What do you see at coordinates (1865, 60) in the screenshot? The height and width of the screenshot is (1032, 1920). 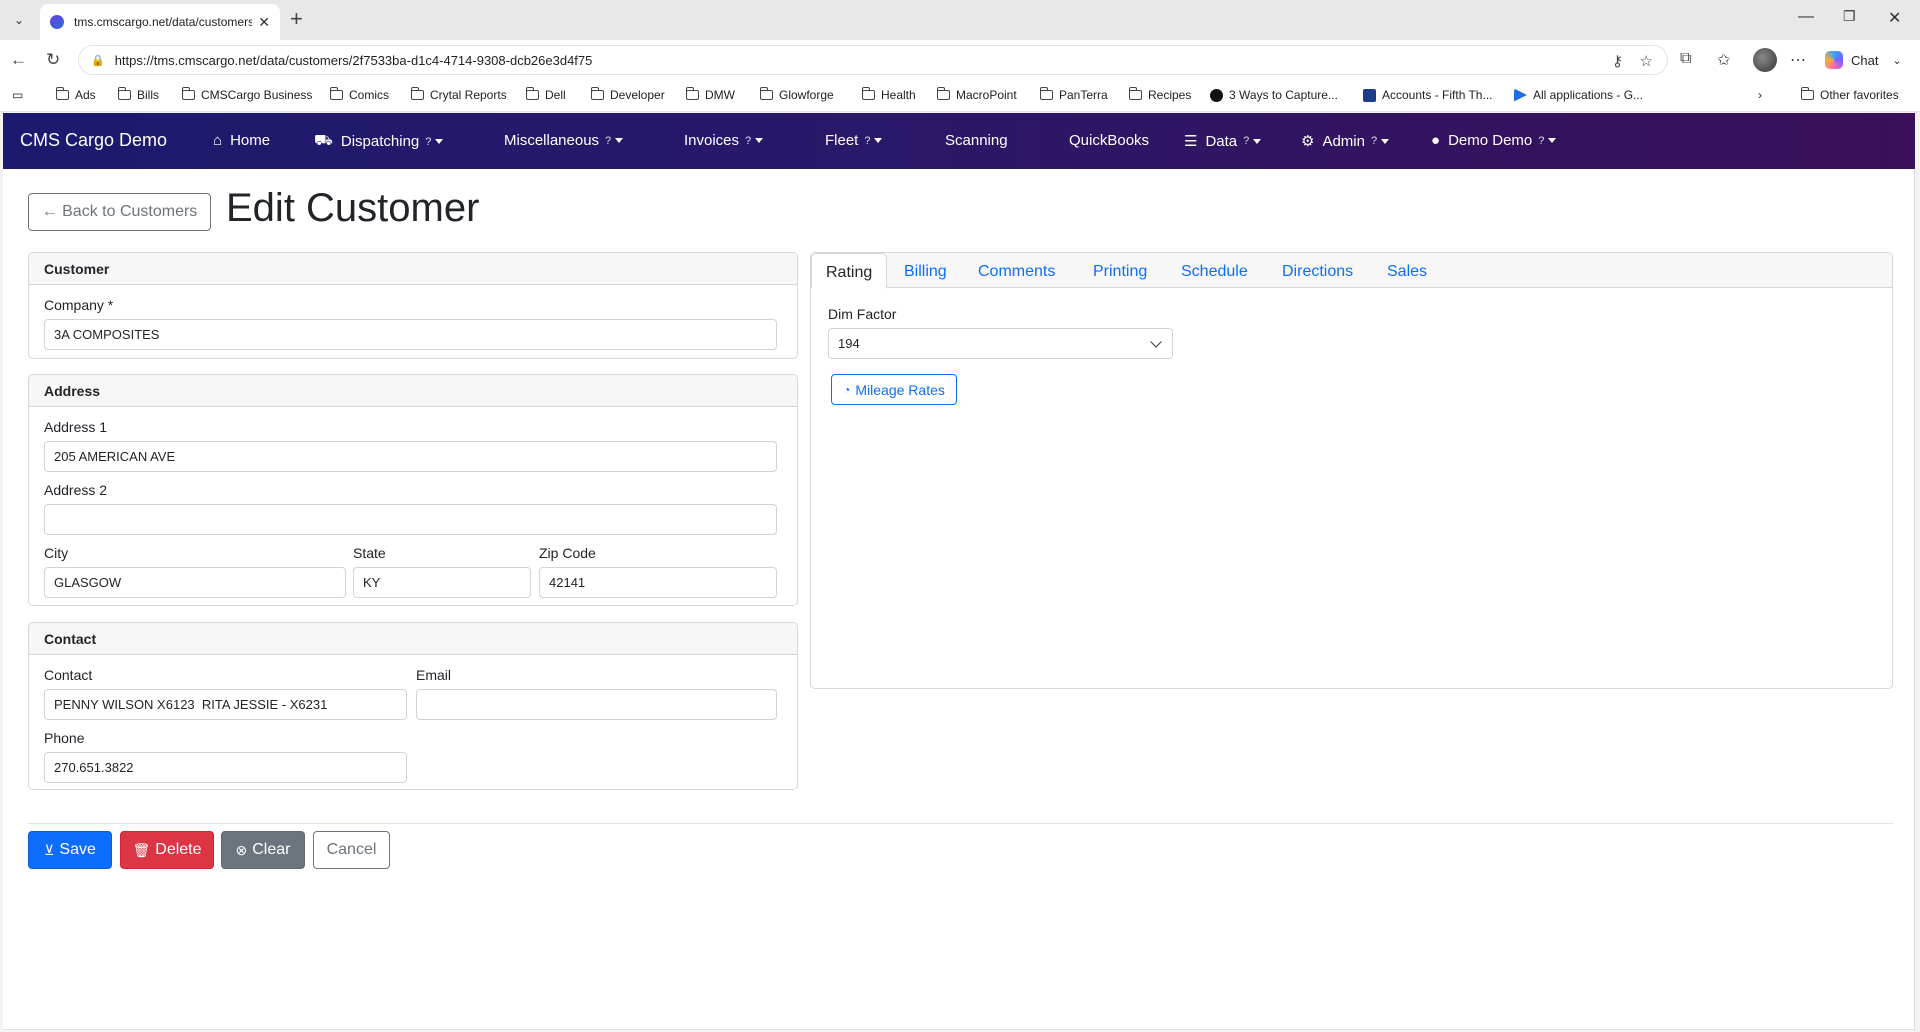 I see `chat-button: Chat ⌄` at bounding box center [1865, 60].